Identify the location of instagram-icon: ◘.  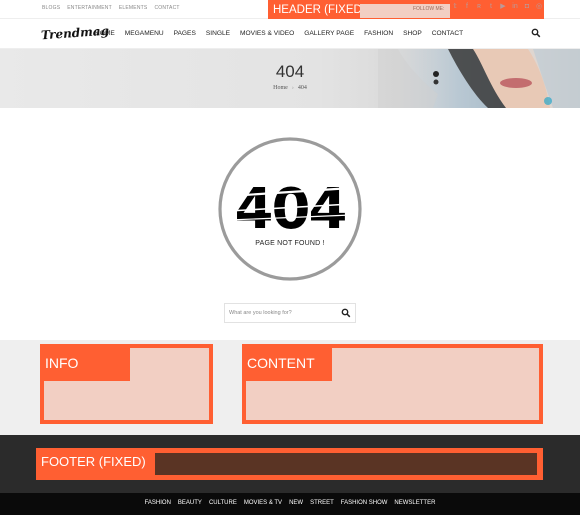
(527, 7).